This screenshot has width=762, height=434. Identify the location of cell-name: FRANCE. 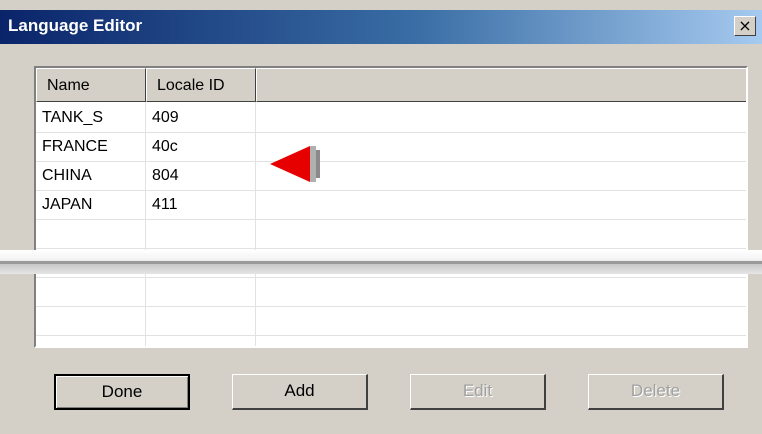
(75, 146).